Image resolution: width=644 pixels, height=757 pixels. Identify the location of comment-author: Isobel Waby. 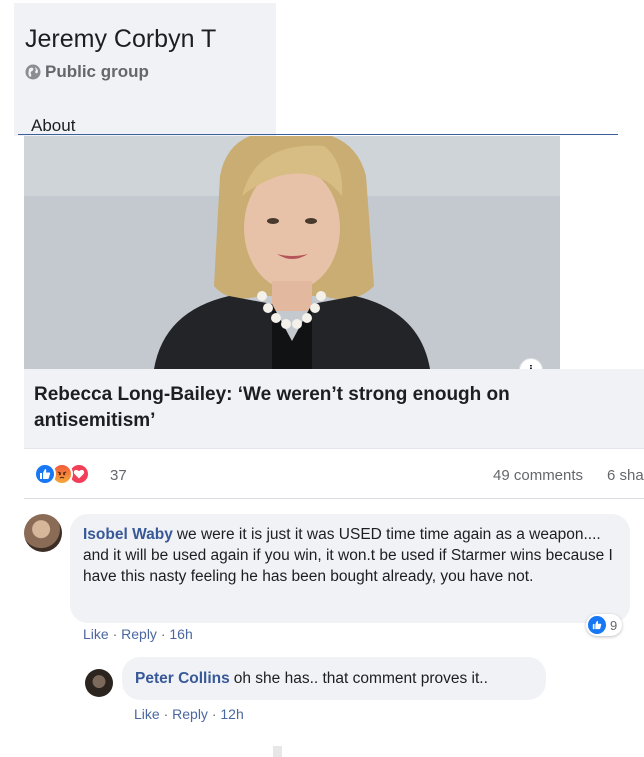
(128, 534).